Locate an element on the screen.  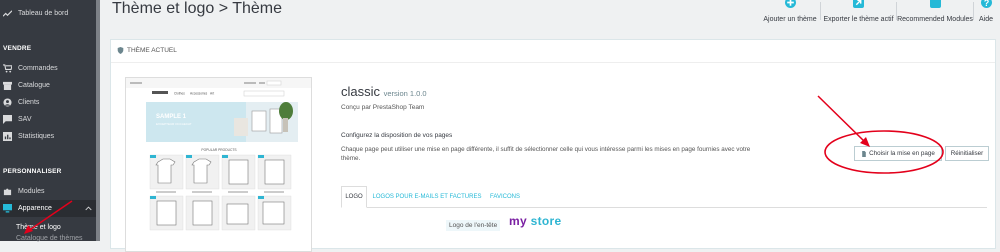
layout-config-title: Configurez la disposition de vos pages is located at coordinates (397, 135).